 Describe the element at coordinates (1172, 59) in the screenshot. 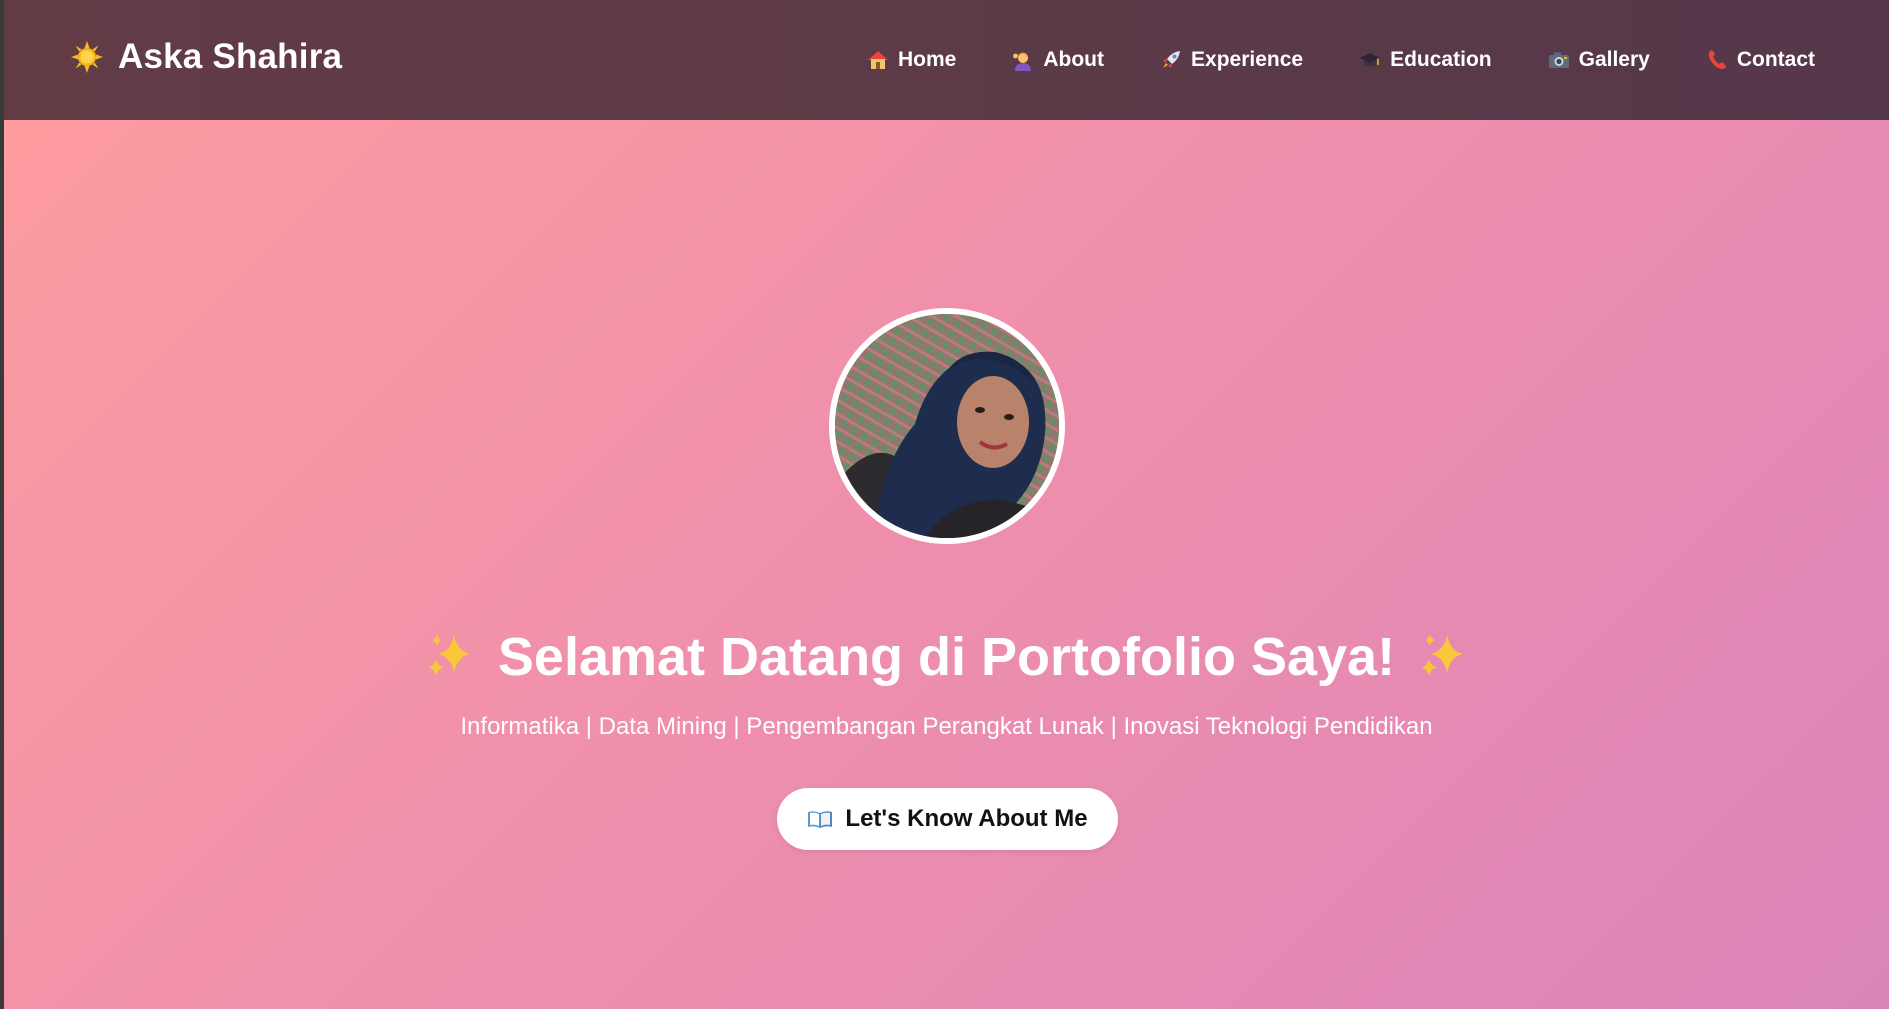

I see `rocket-icon` at that location.